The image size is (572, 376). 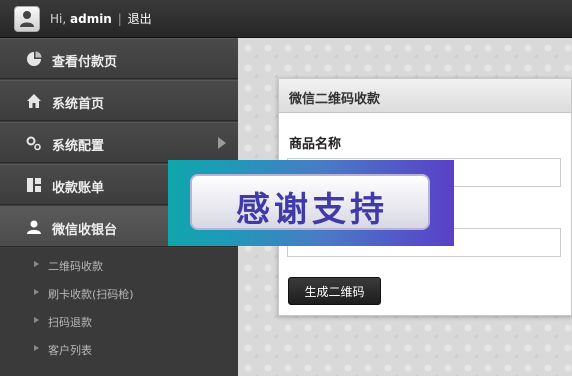 I want to click on submenu-item-label: 扫码退款, so click(x=70, y=322).